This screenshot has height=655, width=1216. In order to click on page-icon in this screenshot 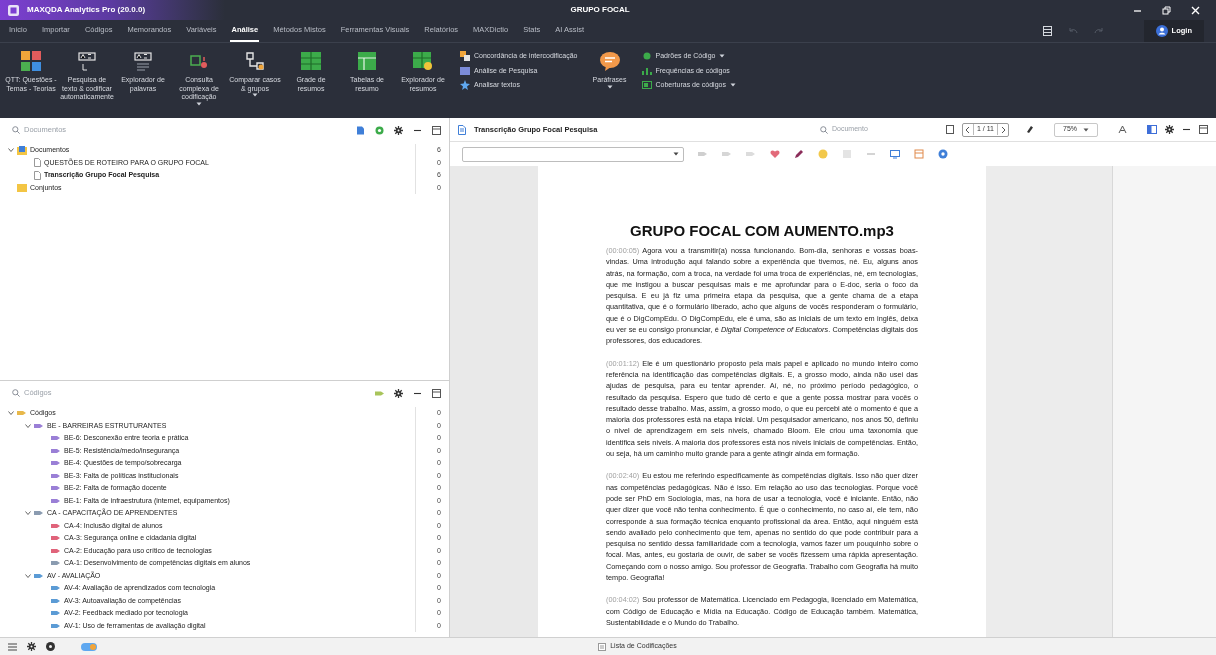, I will do `click(950, 129)`.